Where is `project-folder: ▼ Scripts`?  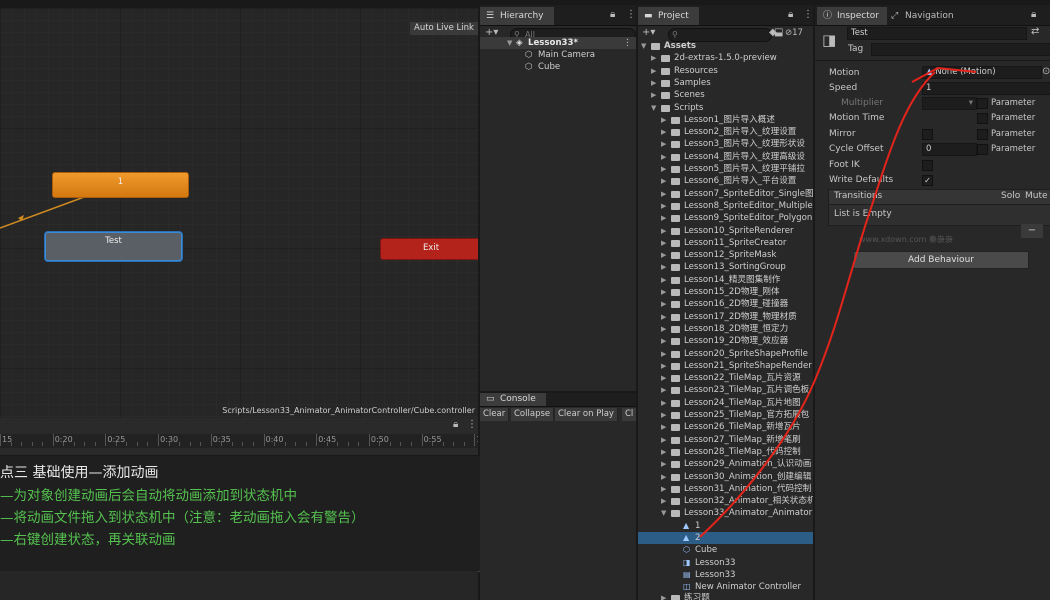 project-folder: ▼ Scripts is located at coordinates (725, 108).